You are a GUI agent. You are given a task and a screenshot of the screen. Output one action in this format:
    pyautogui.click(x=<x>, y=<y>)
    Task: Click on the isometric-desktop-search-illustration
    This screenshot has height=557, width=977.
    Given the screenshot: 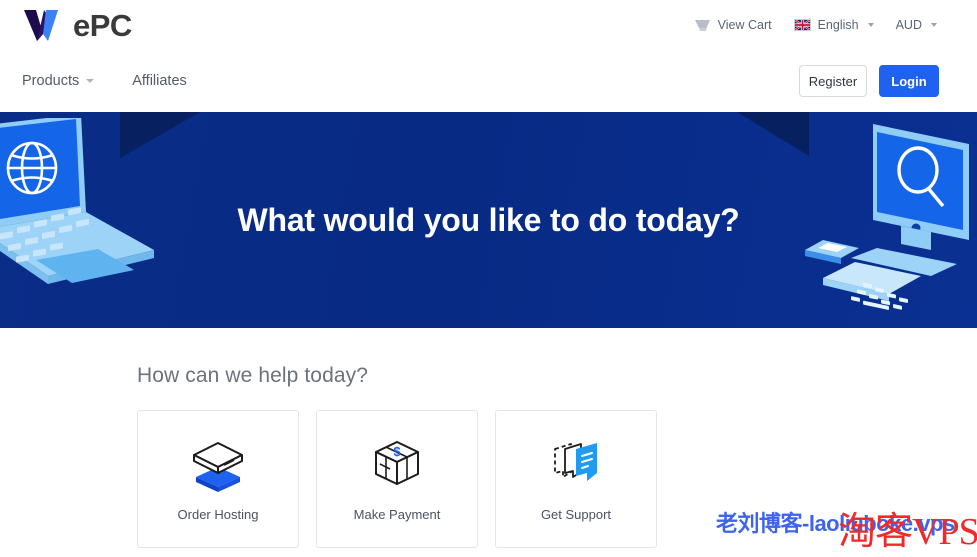 What is the action you would take?
    pyautogui.click(x=887, y=217)
    